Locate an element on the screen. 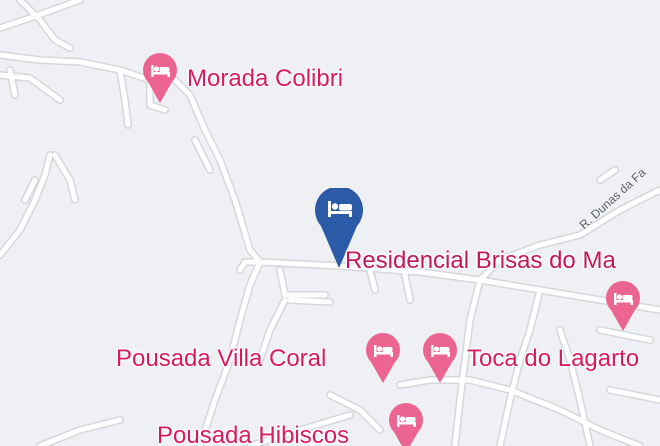 This screenshot has width=660, height=446. place-label-pousada-hibiscos: Pousada Hibiscos is located at coordinates (253, 434).